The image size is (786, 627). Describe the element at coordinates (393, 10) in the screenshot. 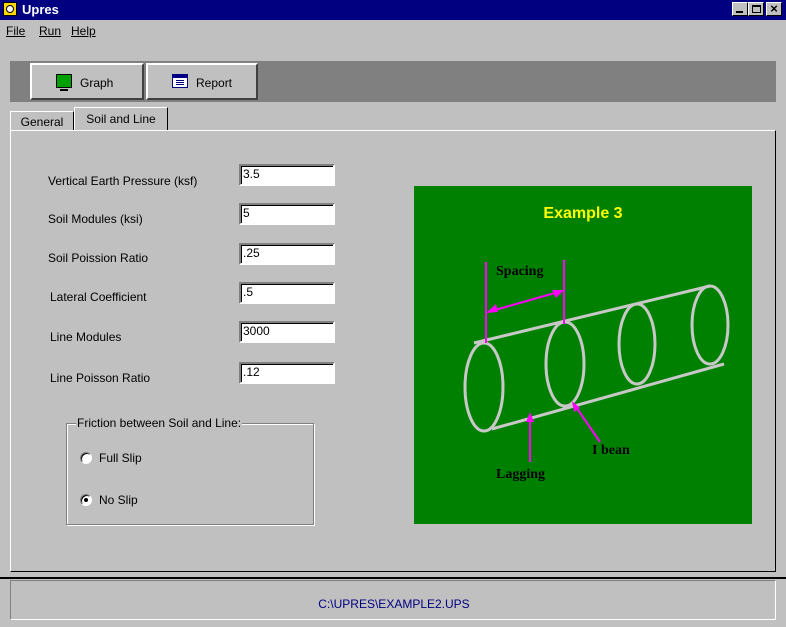

I see `title-bar: Upres ×` at that location.